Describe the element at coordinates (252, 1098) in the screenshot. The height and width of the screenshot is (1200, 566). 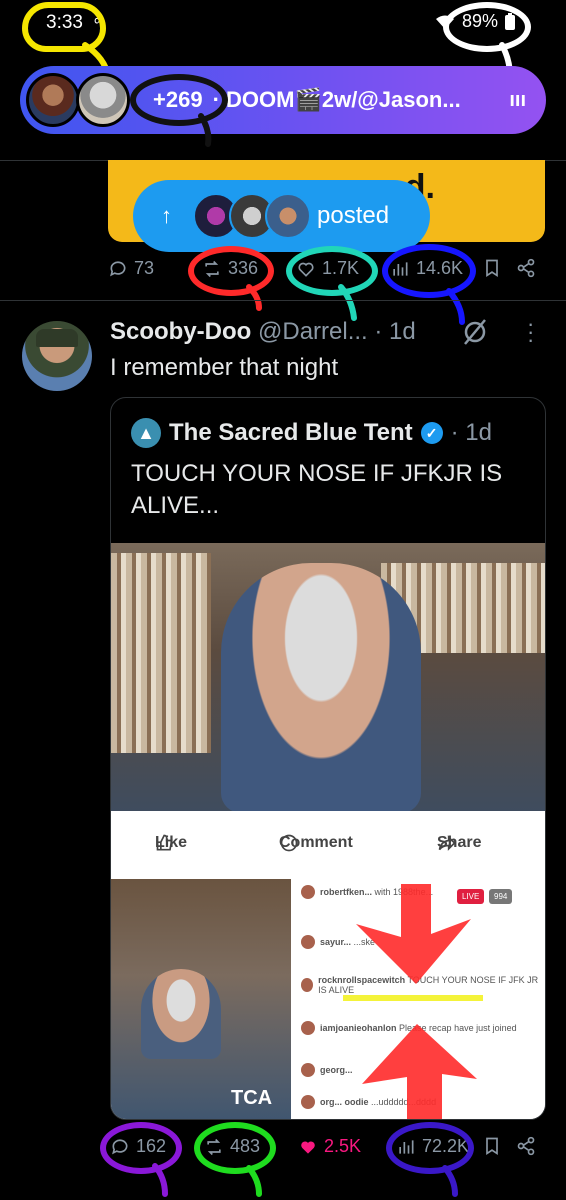
I see `sign-fragment: TCA` at that location.